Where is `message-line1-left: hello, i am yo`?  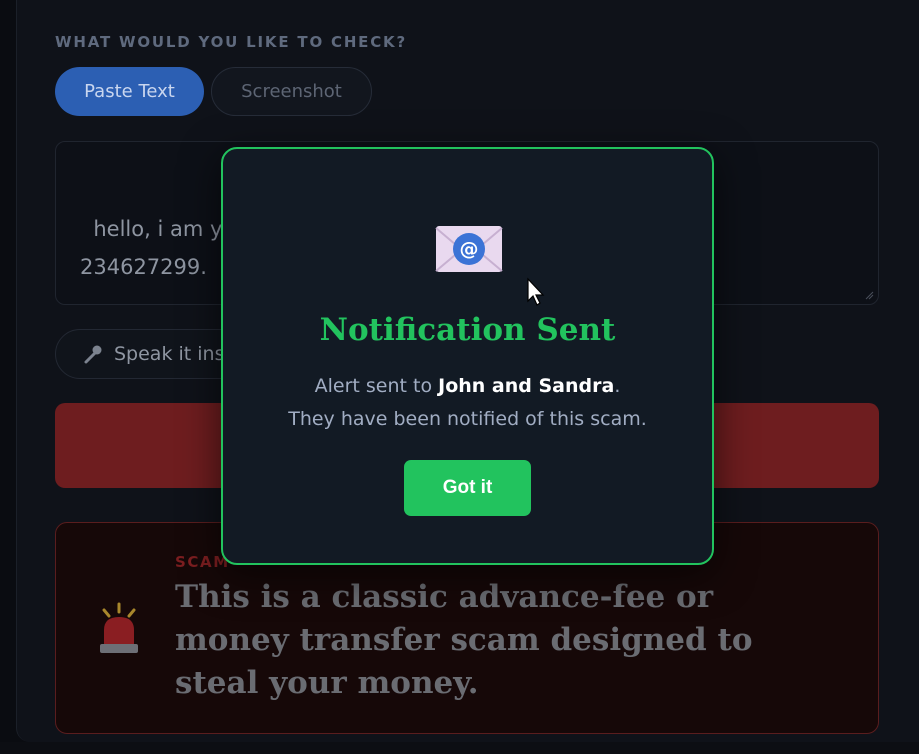 message-line1-left: hello, i am yo is located at coordinates (164, 229).